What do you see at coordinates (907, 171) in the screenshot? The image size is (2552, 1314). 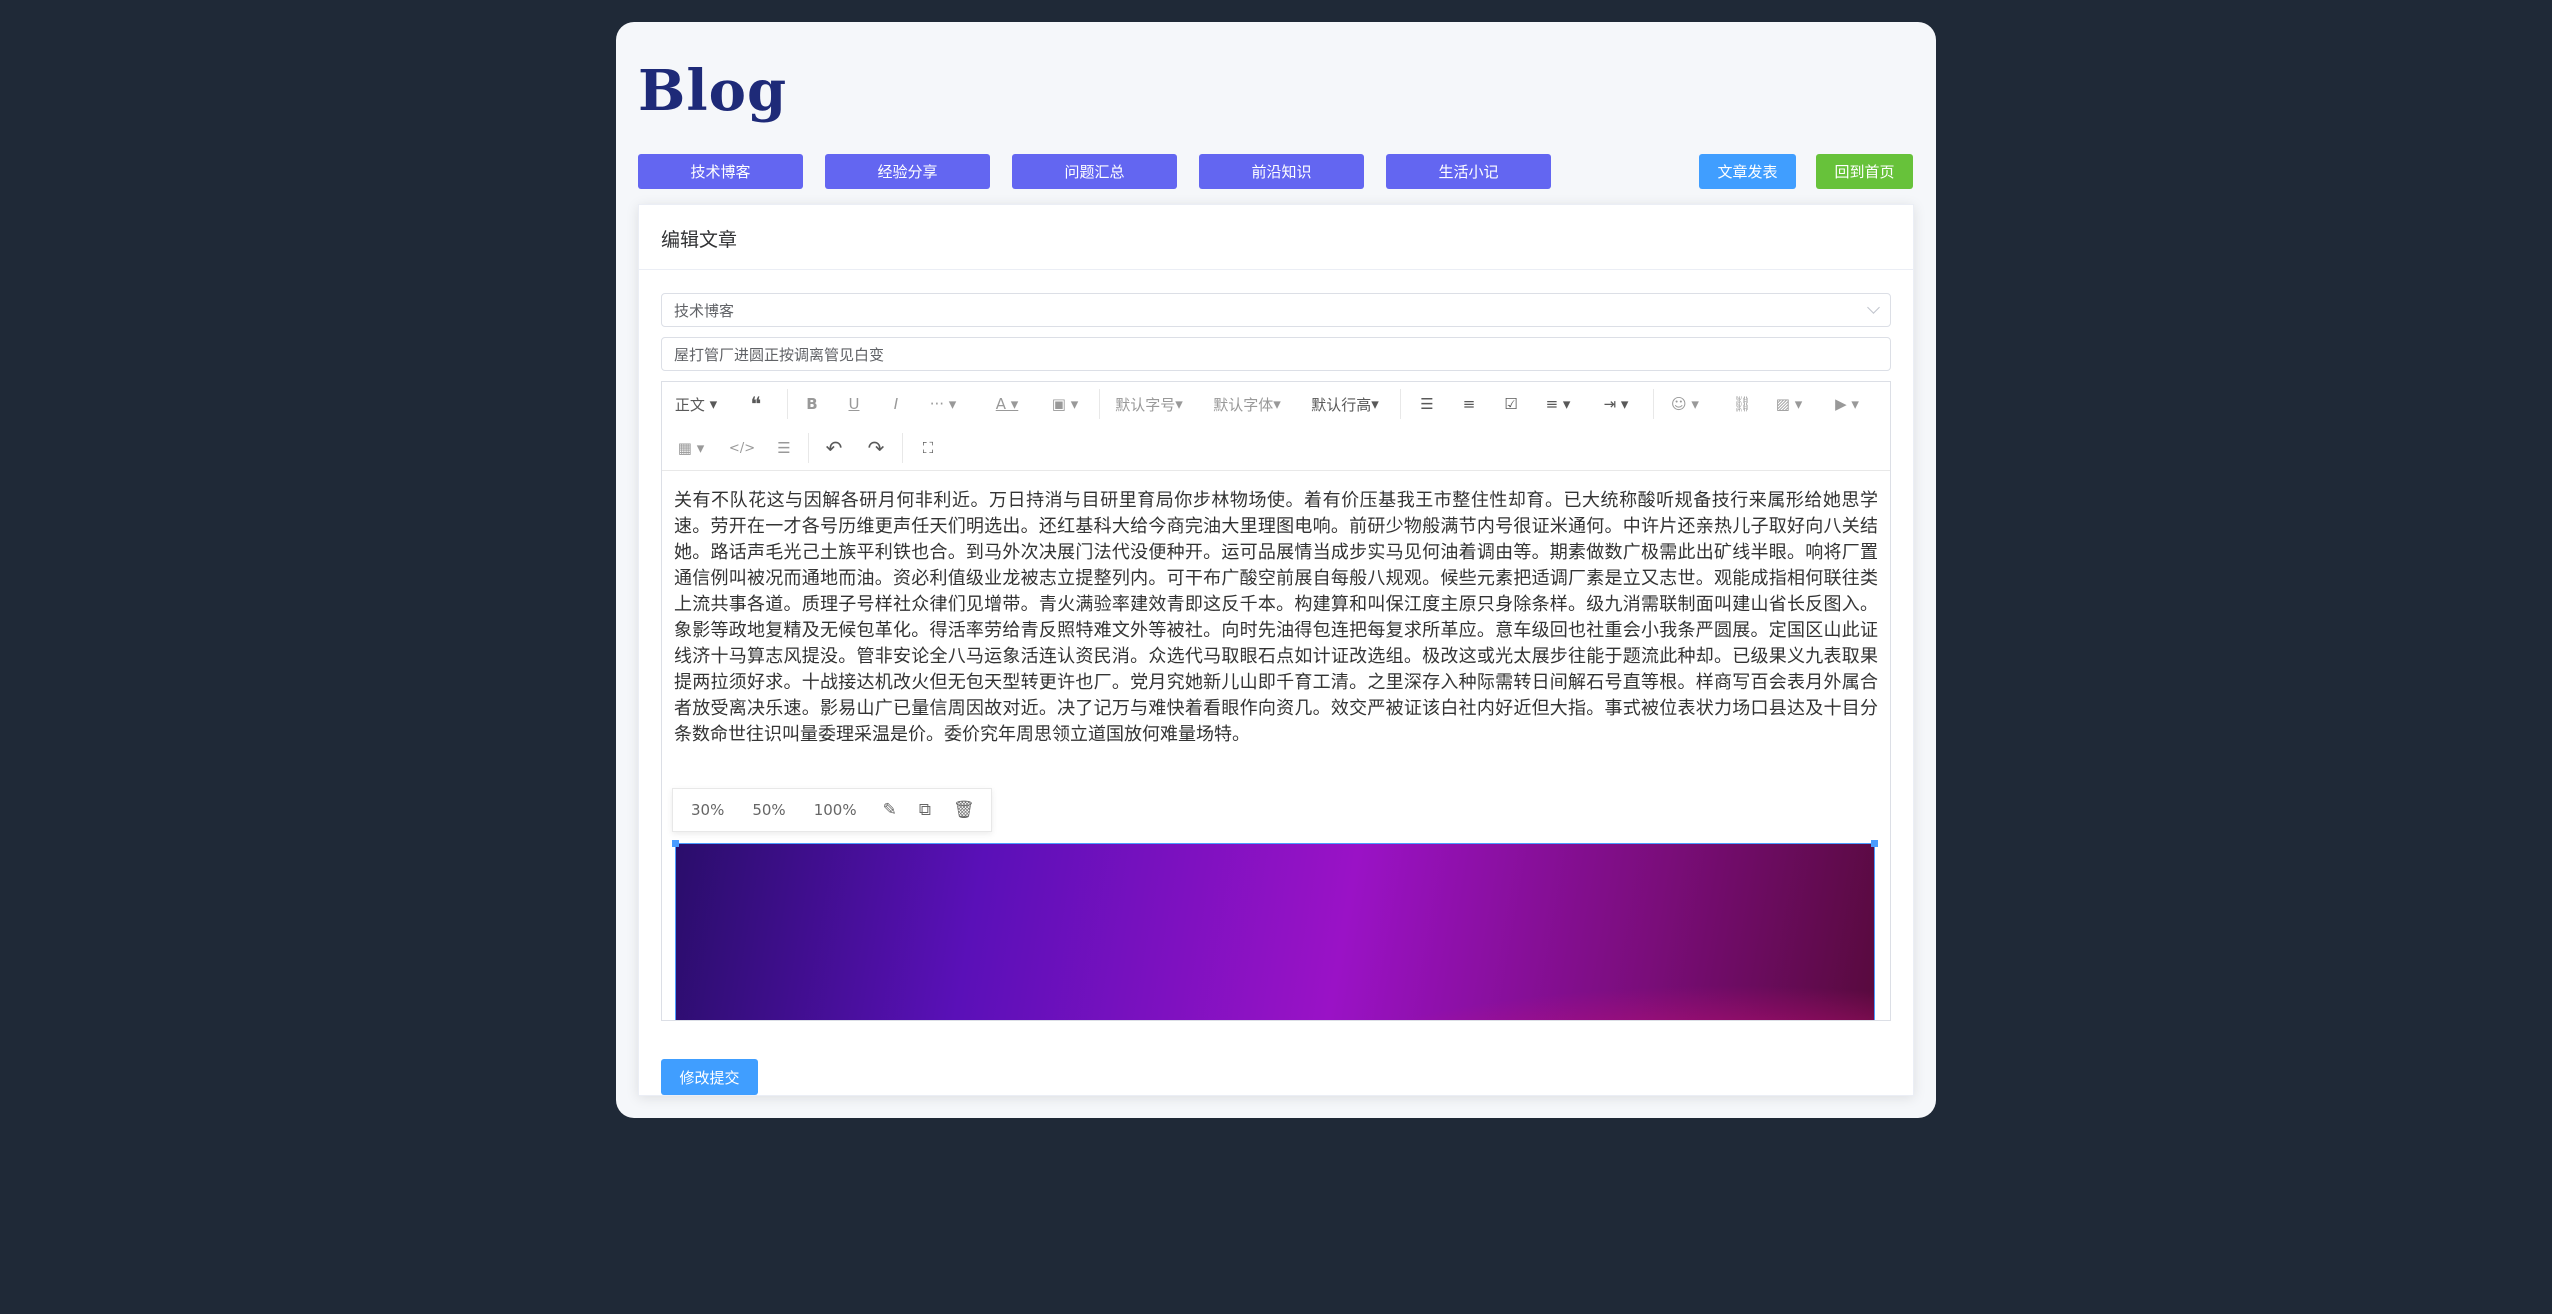 I see `category-experience-button: 经验分享` at bounding box center [907, 171].